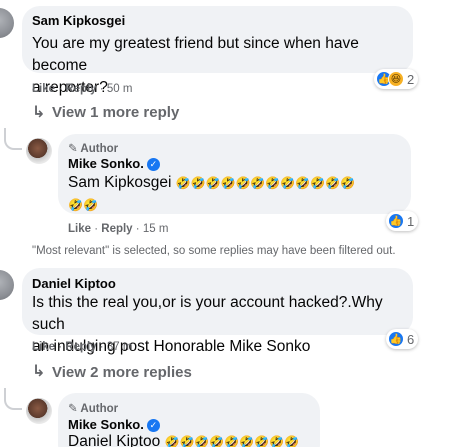 This screenshot has height=447, width=462. I want to click on reaction-summary: 👍 😆 2, so click(396, 79).